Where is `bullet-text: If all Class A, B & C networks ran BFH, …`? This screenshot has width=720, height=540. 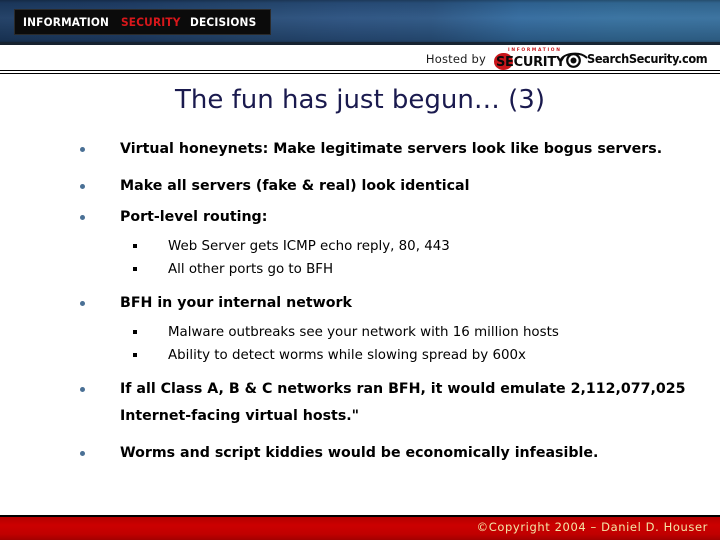 bullet-text: If all Class A, B & C networks ran BFH, … is located at coordinates (403, 402).